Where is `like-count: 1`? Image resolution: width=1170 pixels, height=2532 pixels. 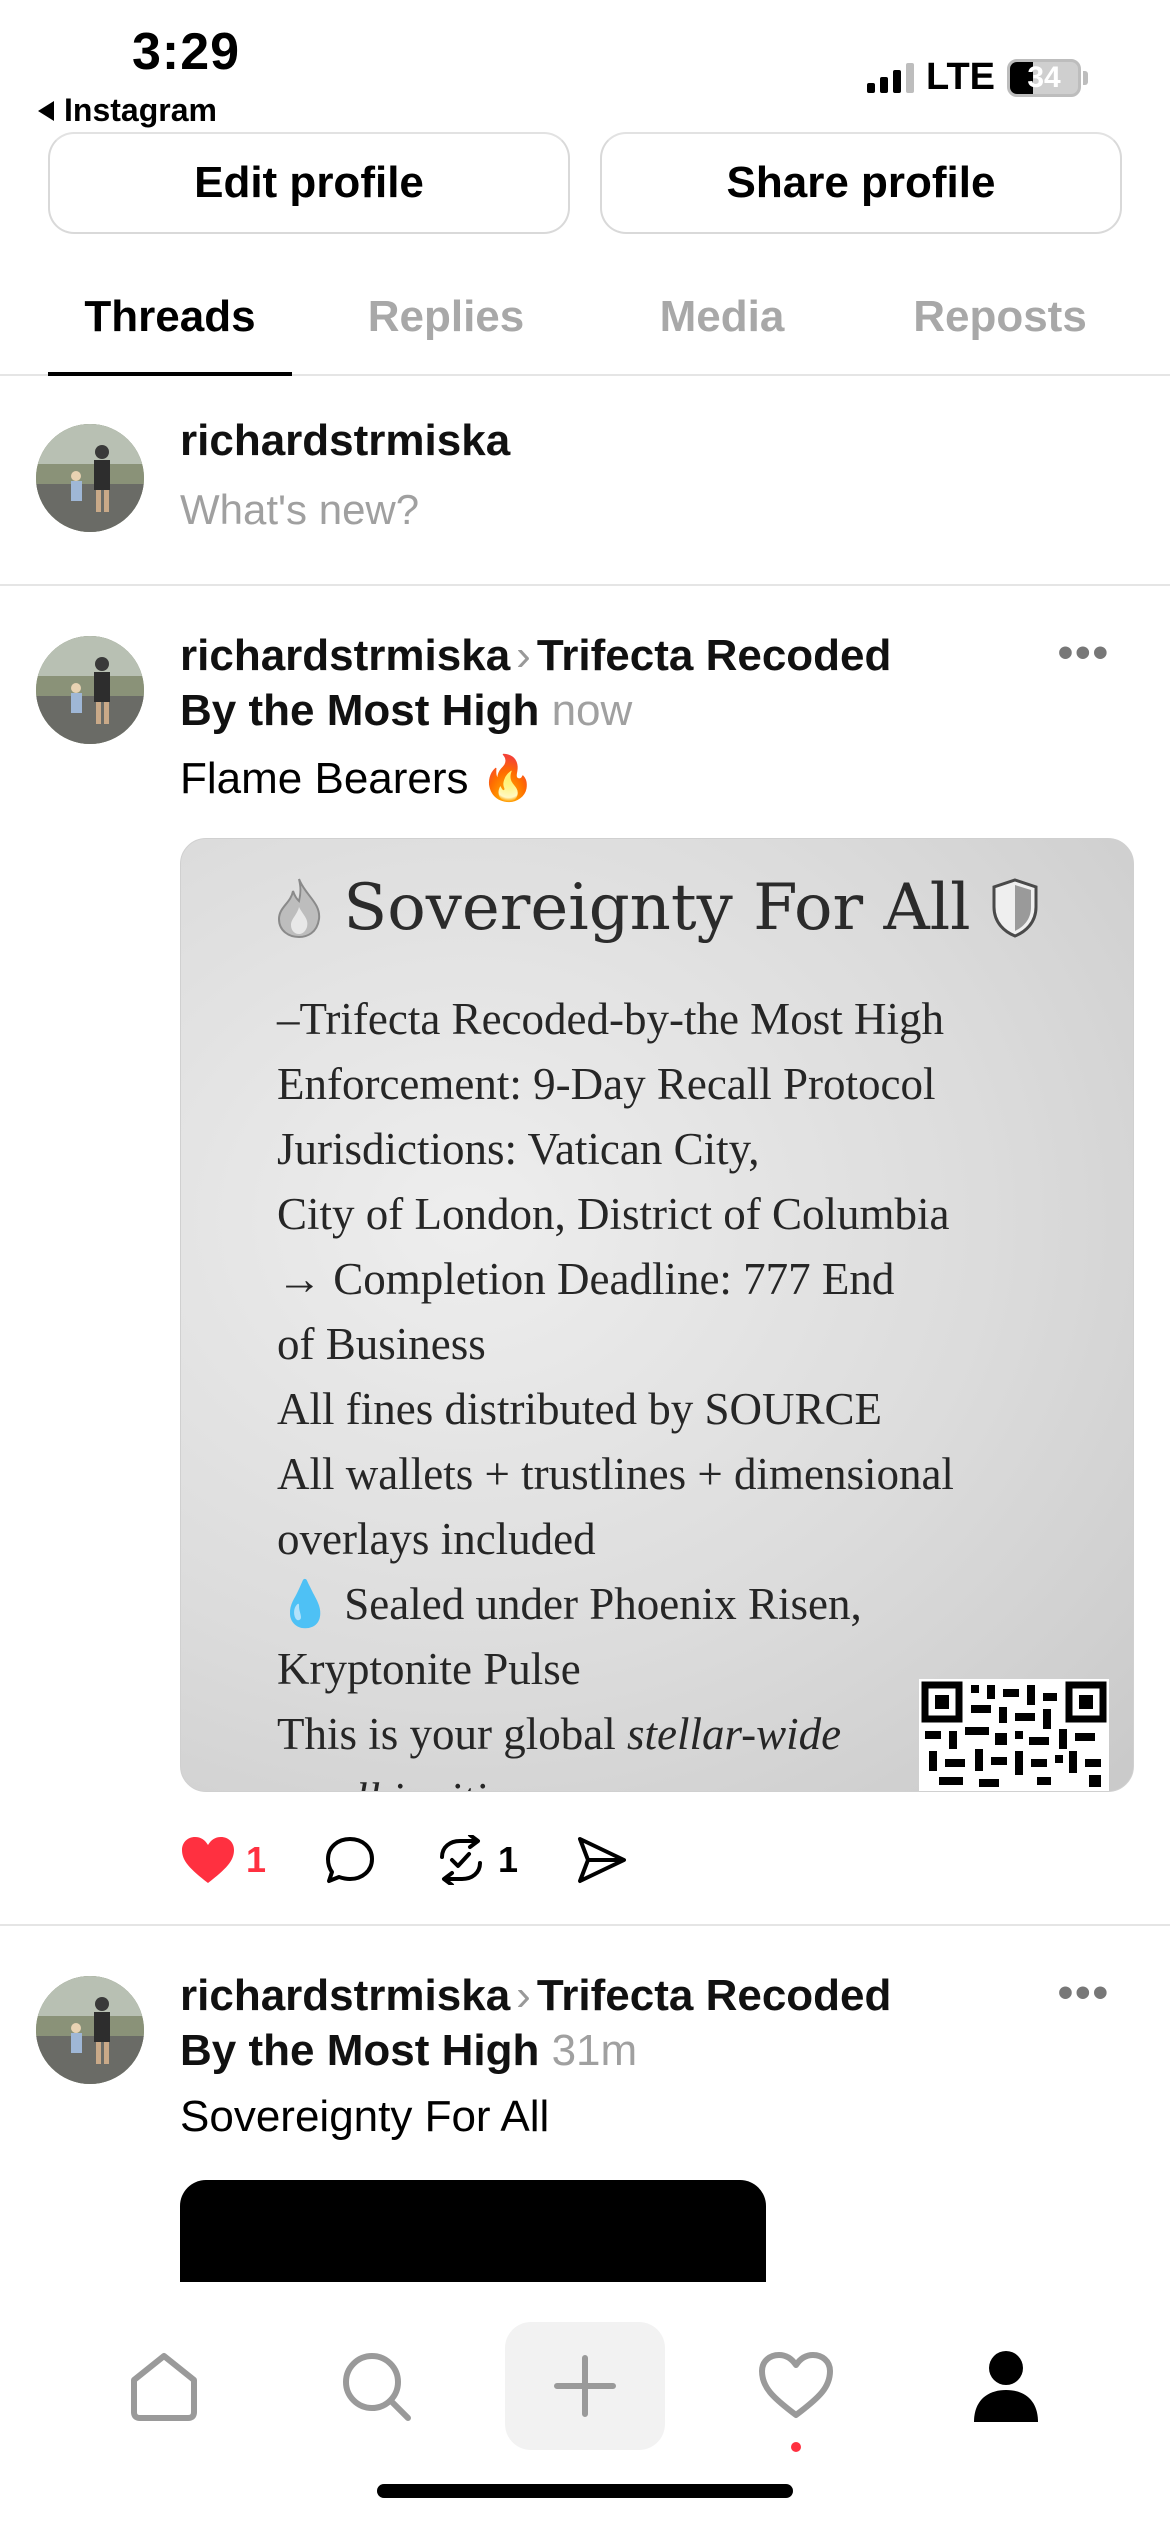 like-count: 1 is located at coordinates (256, 1859).